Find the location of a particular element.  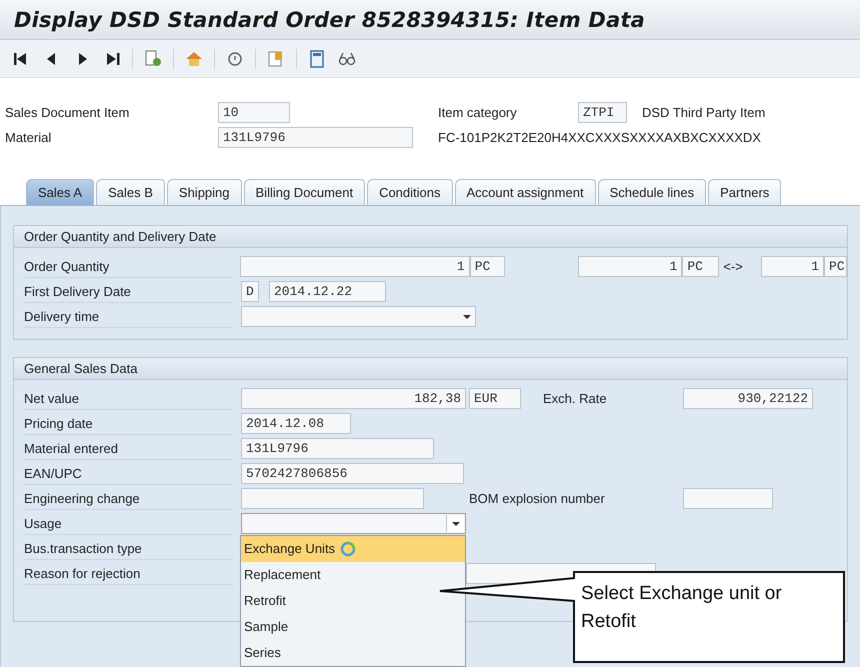

dropdown-option: Sample is located at coordinates (353, 627).